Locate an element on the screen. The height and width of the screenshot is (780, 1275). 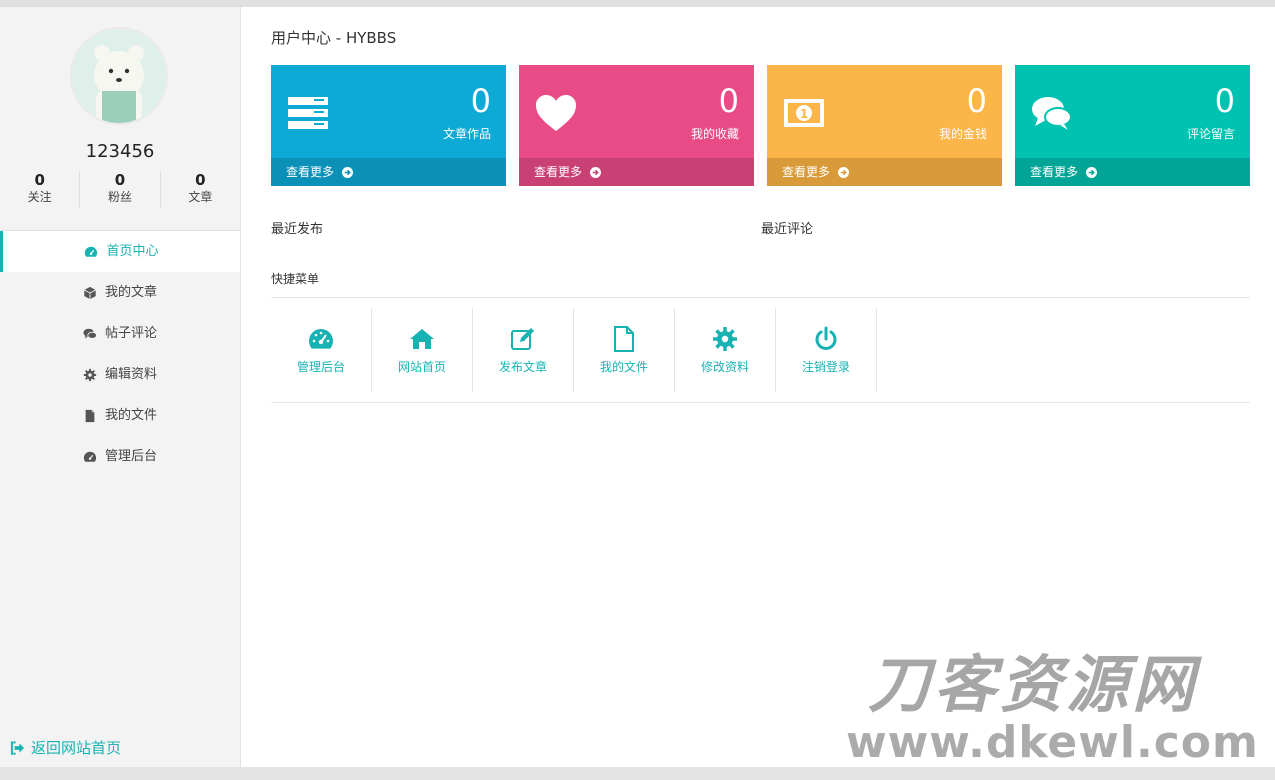
top-bar is located at coordinates (637, 3).